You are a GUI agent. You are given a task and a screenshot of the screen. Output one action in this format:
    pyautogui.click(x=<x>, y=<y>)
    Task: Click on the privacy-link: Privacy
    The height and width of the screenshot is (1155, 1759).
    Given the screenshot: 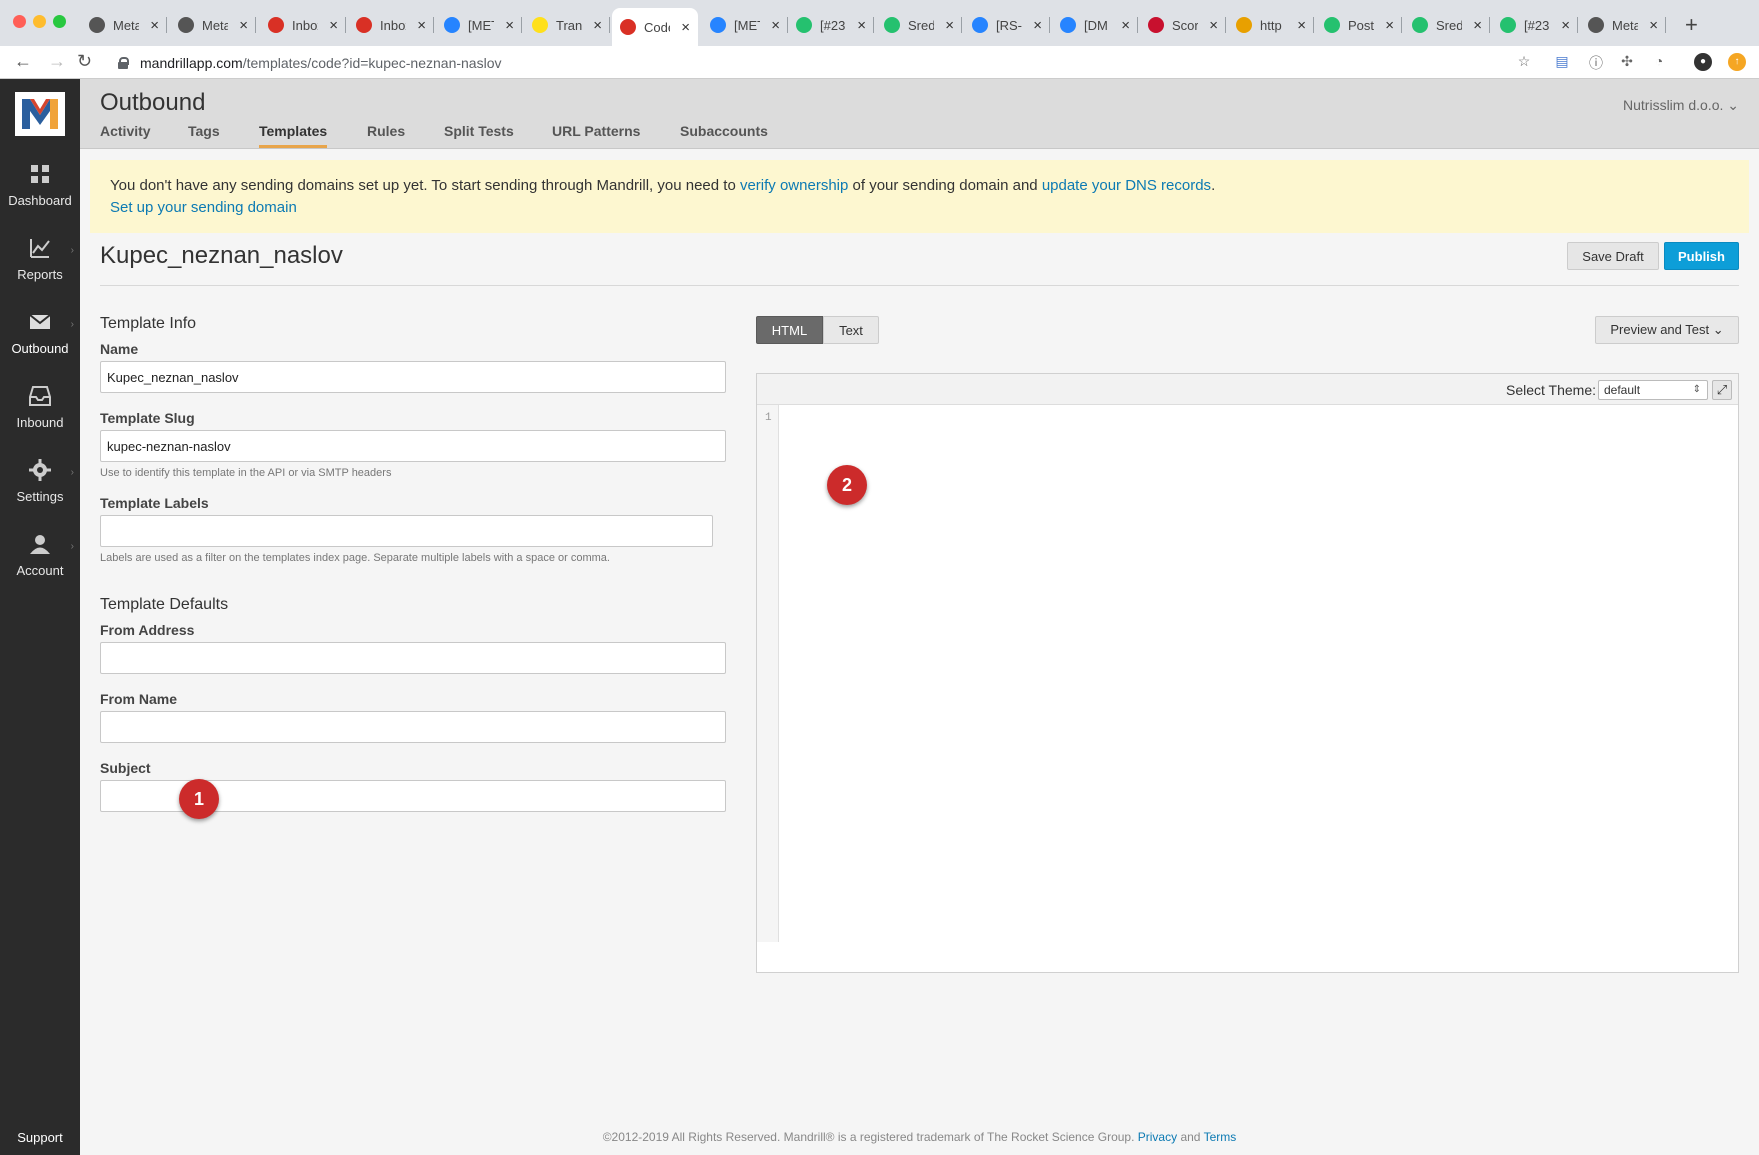 What is the action you would take?
    pyautogui.click(x=1157, y=1137)
    